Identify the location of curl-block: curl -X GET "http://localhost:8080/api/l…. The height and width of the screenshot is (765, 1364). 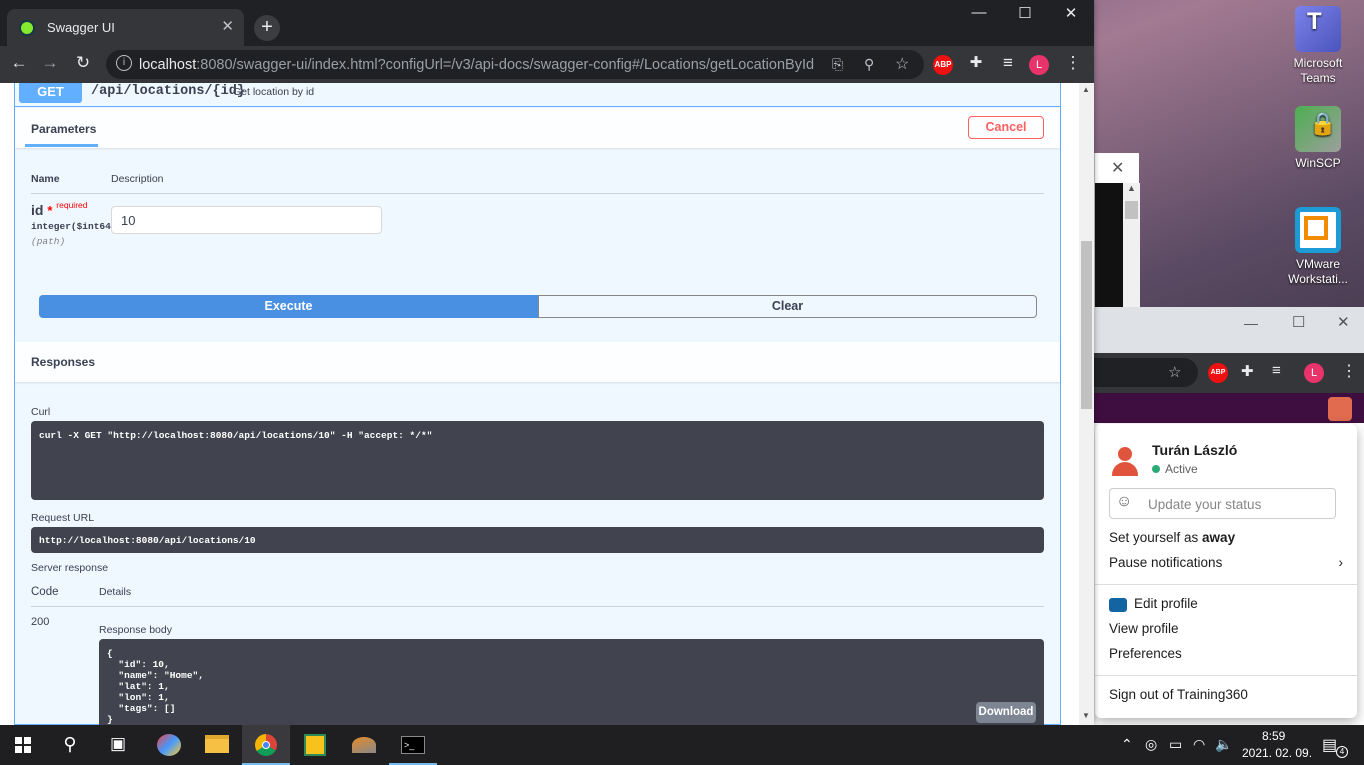
(537, 460).